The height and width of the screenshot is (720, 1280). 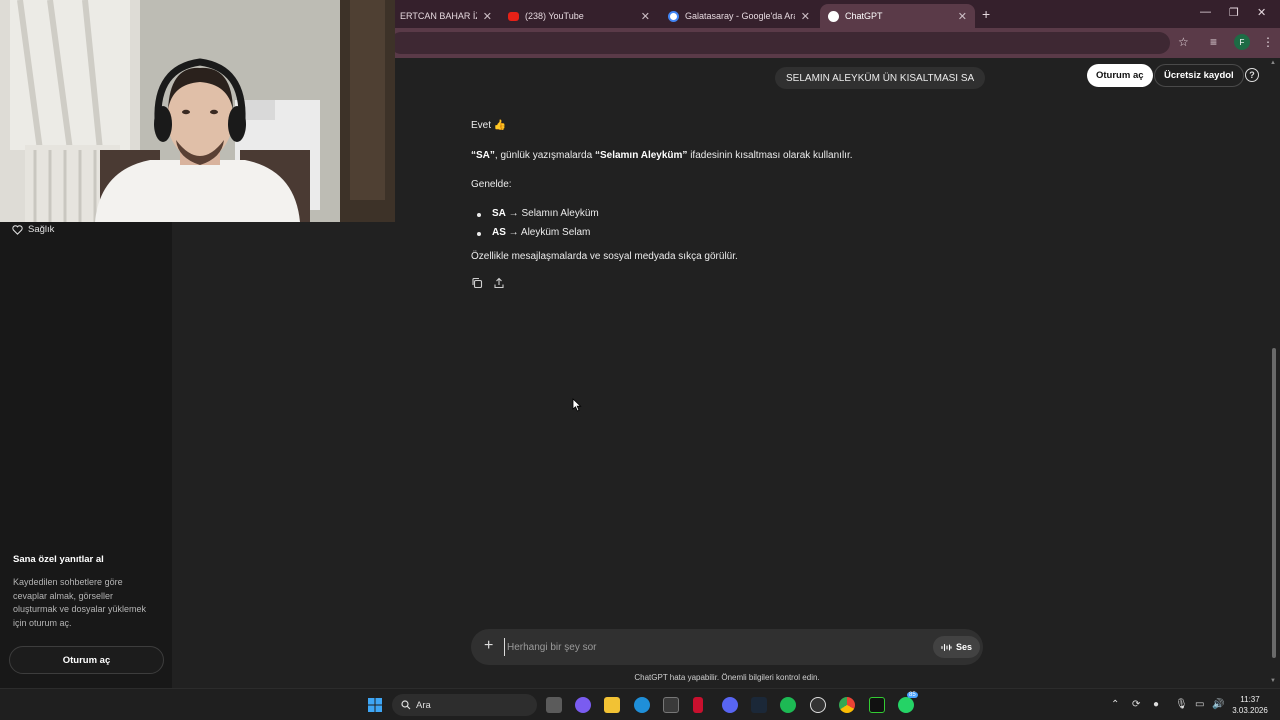 What do you see at coordinates (877, 705) in the screenshot?
I see `app-green-icon` at bounding box center [877, 705].